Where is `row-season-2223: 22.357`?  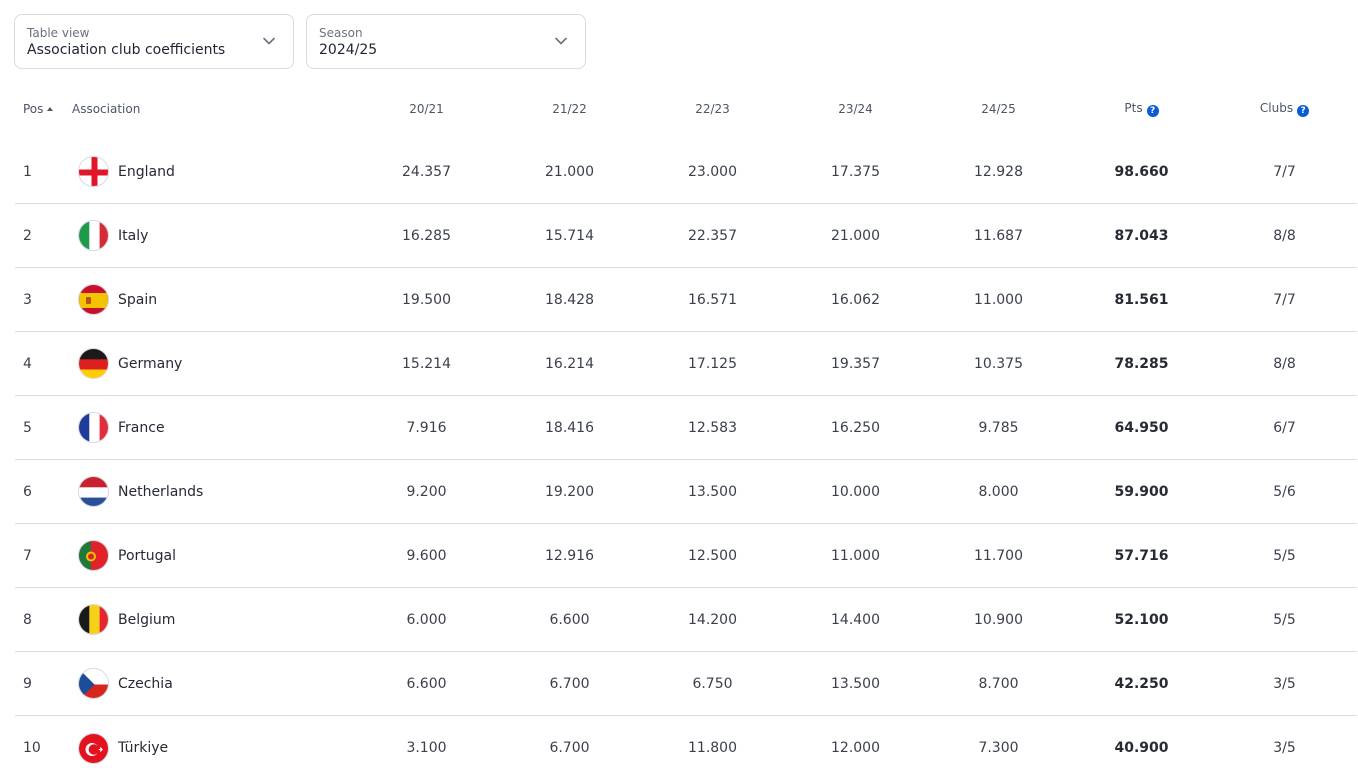 row-season-2223: 22.357 is located at coordinates (712, 235).